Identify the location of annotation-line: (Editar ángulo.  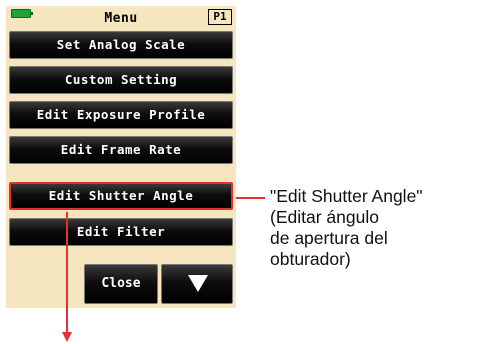
(324, 217).